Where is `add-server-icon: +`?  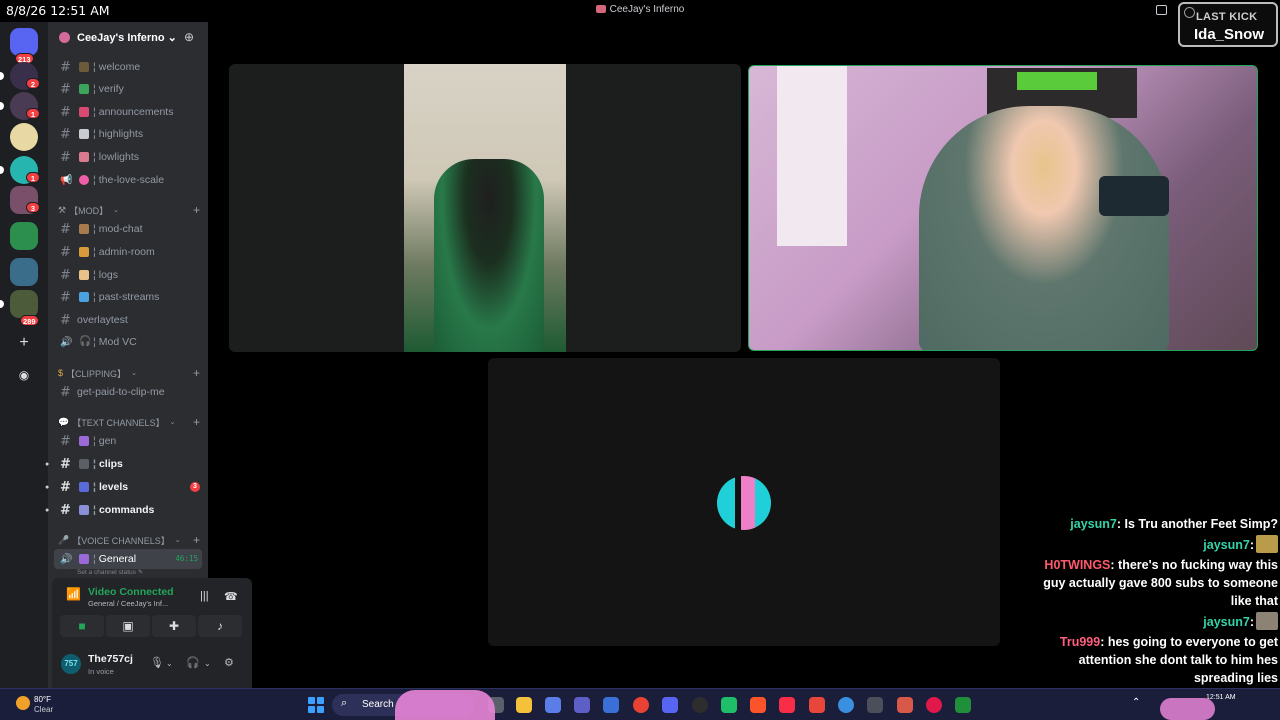 add-server-icon: + is located at coordinates (24, 344).